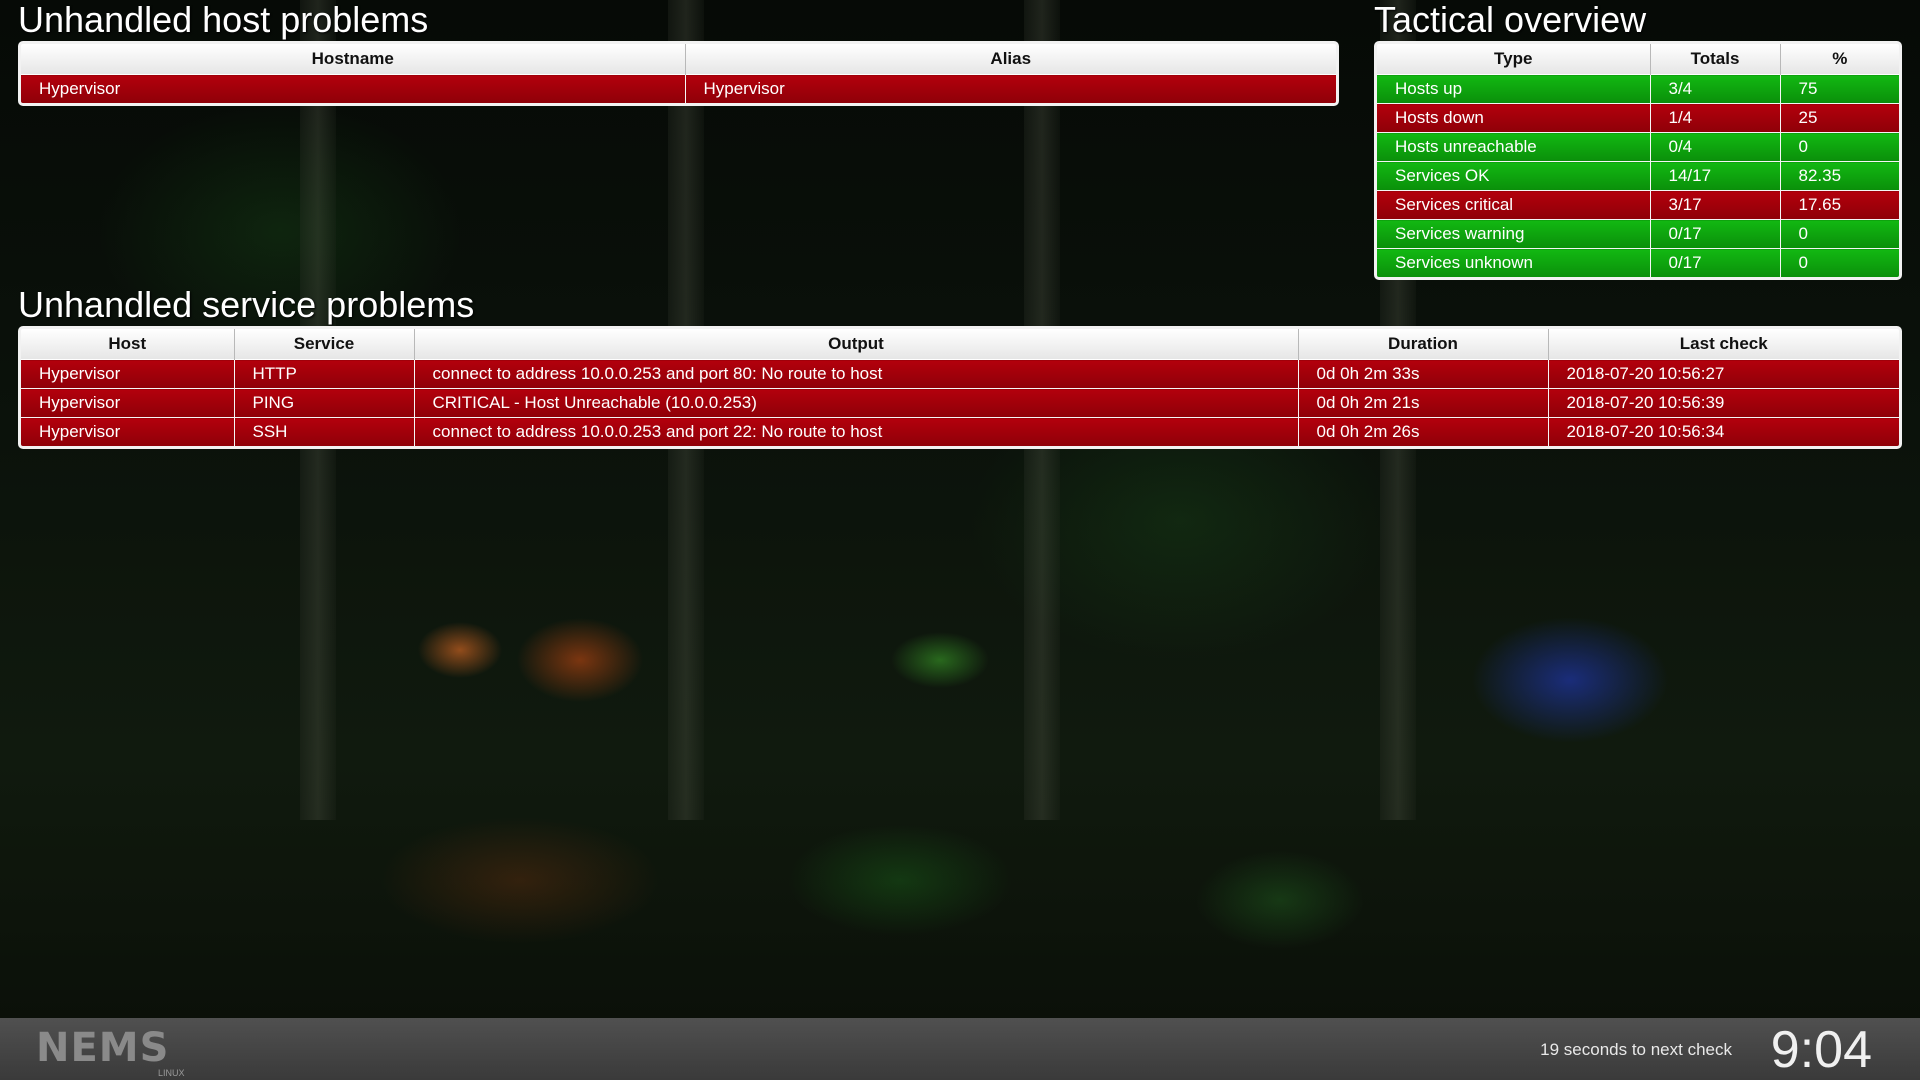 The width and height of the screenshot is (1920, 1080). I want to click on service-problems-title: Unhandled service problems, so click(246, 304).